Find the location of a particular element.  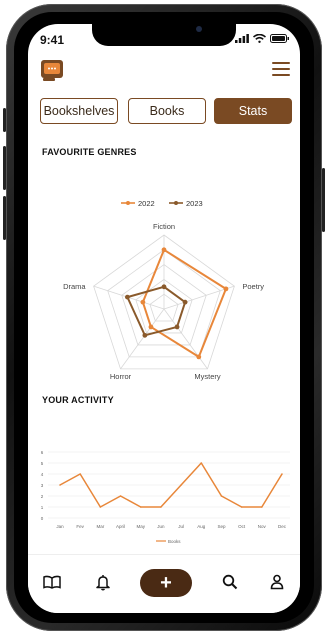

radar-axis-label: Drama is located at coordinates (74, 286).